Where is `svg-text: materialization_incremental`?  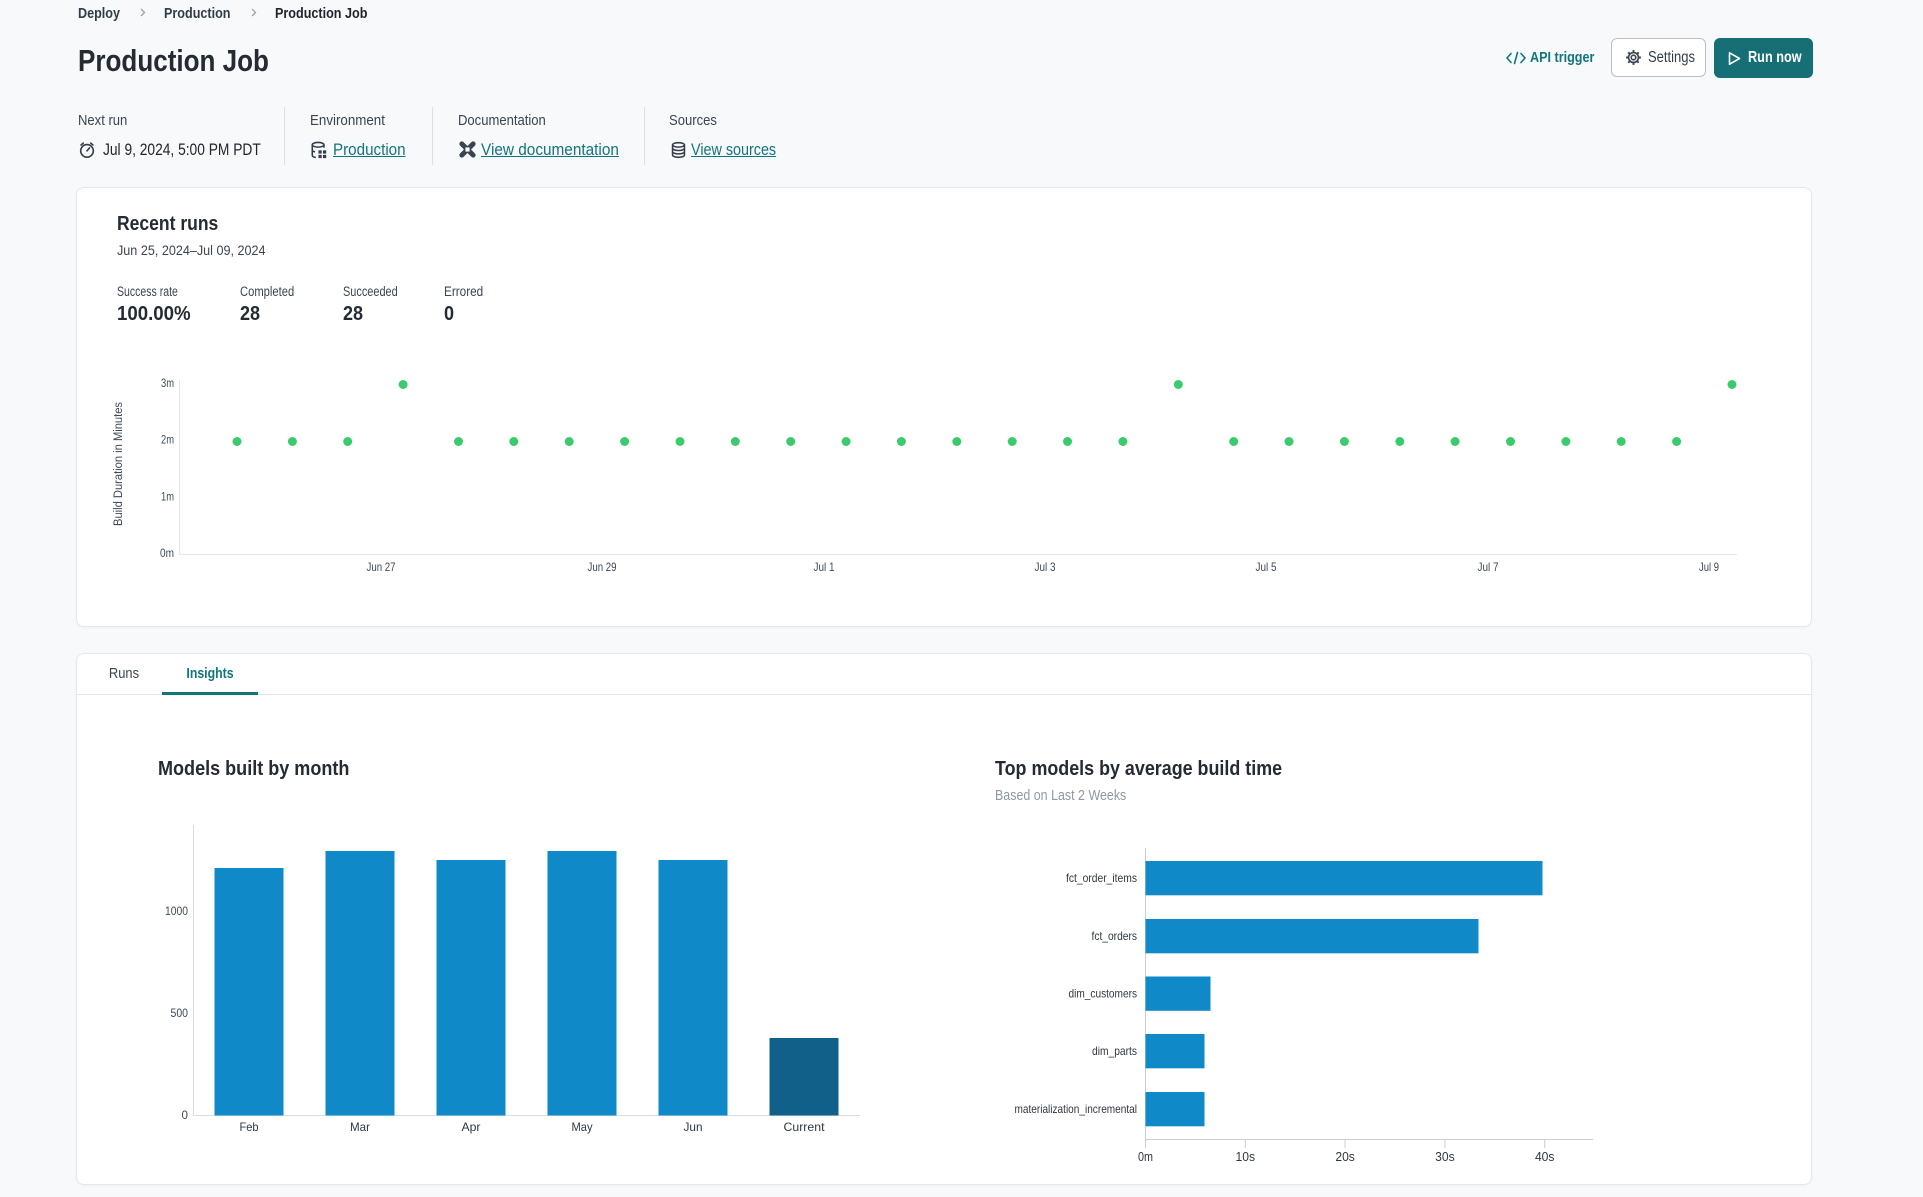 svg-text: materialization_incremental is located at coordinates (1076, 1109).